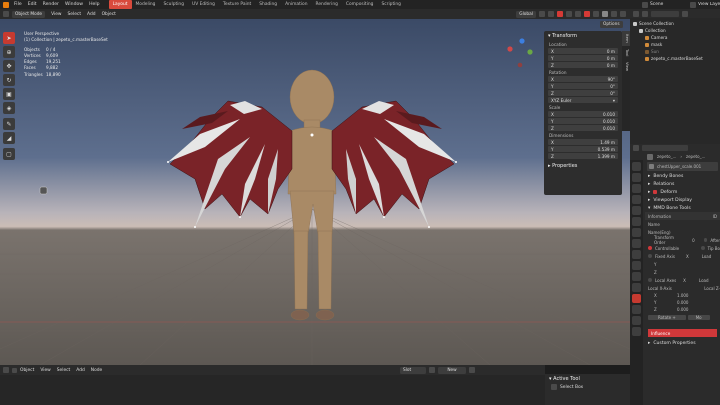  Describe the element at coordinates (583, 36) in the screenshot. I see `transform-section-header: ▾ Transform` at that location.